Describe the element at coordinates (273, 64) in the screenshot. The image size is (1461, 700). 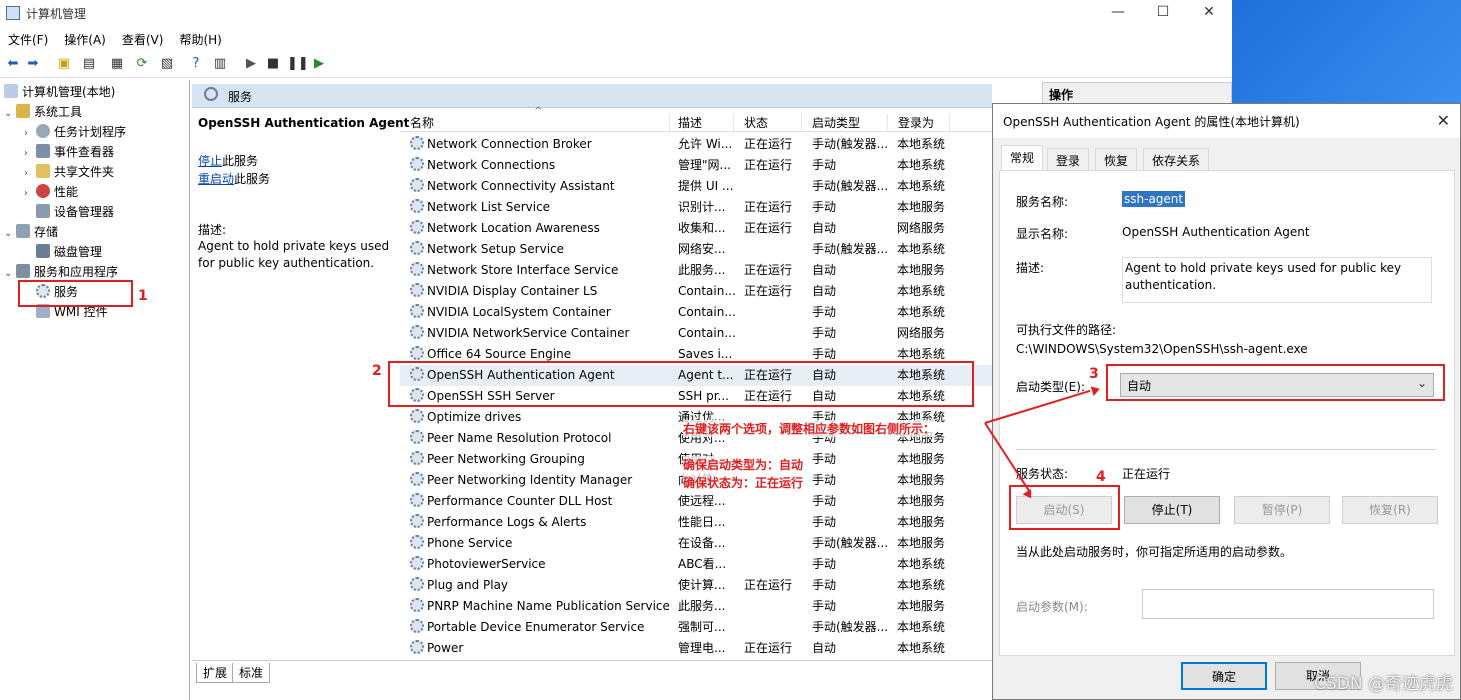
I see `stop-service-icon: ■` at that location.